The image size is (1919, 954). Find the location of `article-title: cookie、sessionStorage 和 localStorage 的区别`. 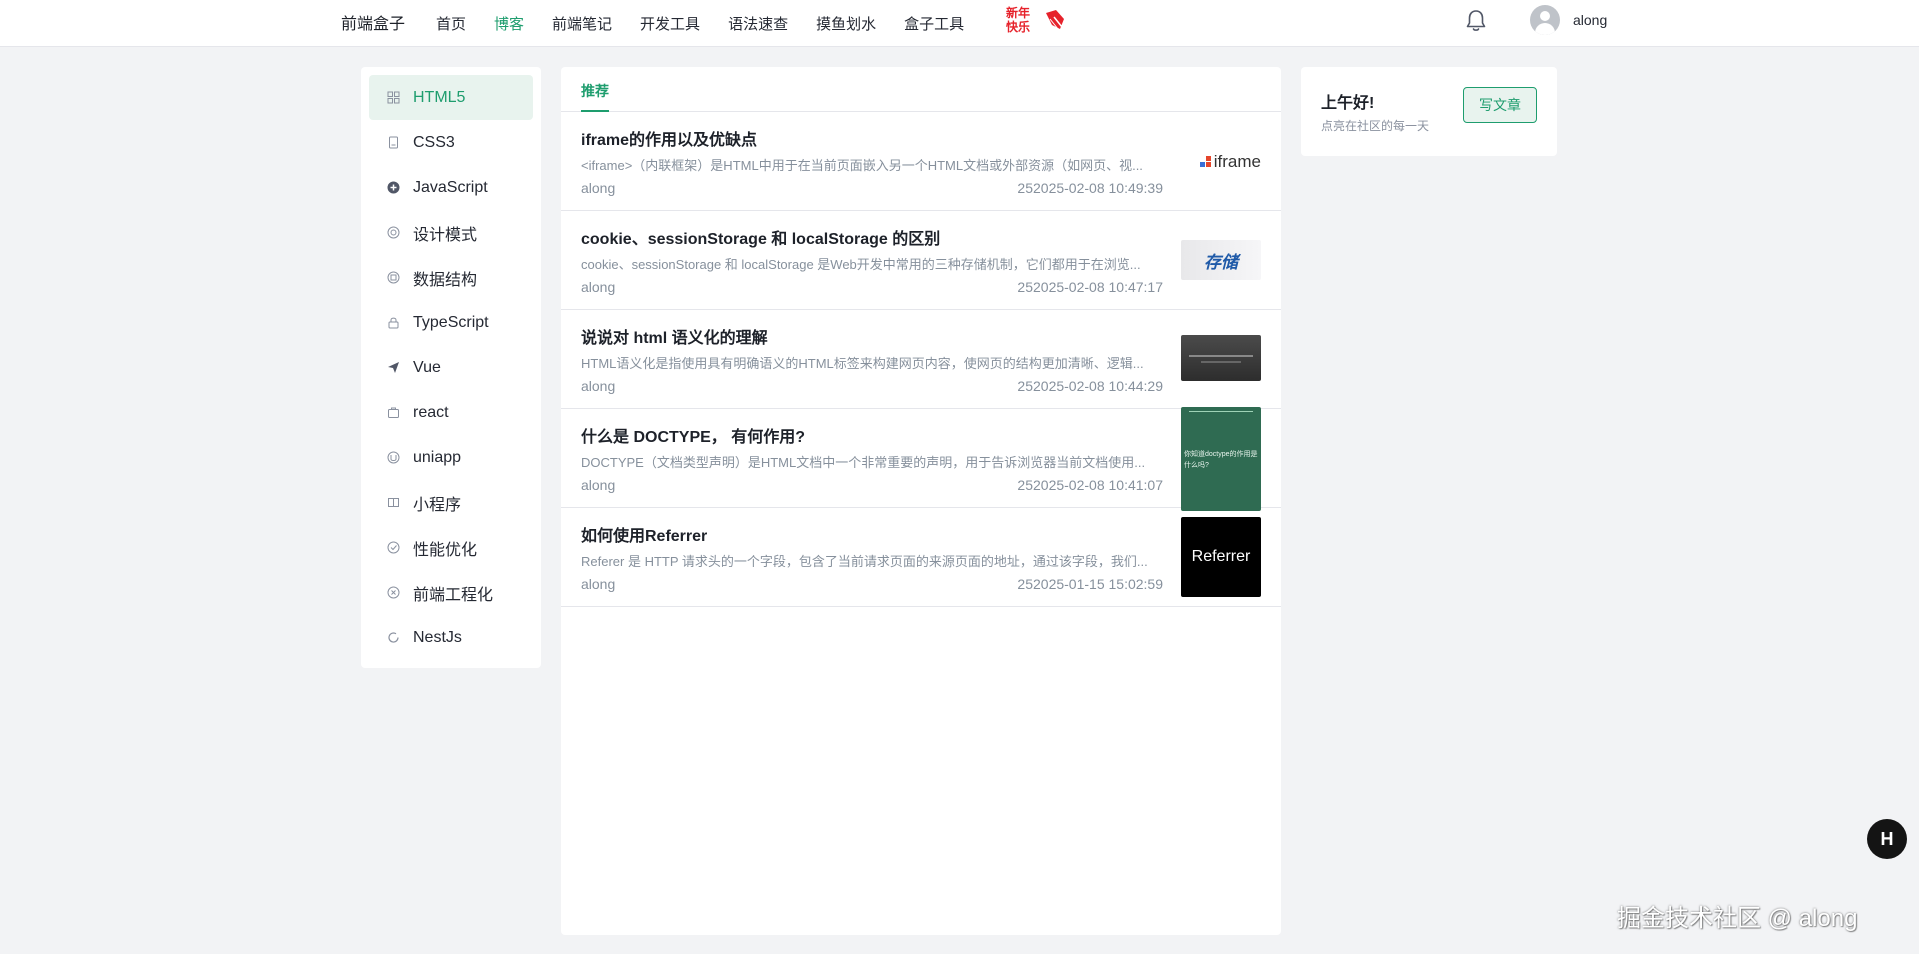

article-title: cookie、sessionStorage 和 localStorage 的区别 is located at coordinates (760, 237).